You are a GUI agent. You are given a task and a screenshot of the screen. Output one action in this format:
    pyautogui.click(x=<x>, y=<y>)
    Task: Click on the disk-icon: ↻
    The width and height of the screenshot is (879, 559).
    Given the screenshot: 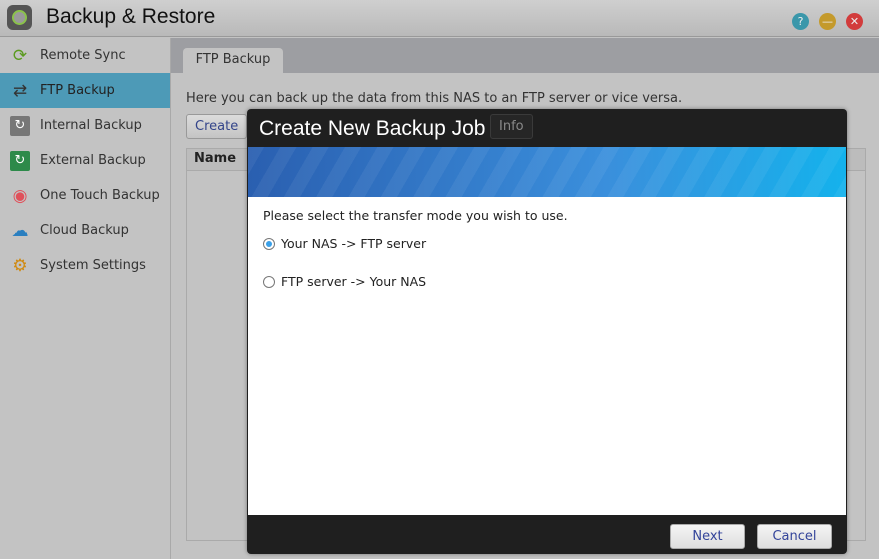 What is the action you would take?
    pyautogui.click(x=20, y=125)
    